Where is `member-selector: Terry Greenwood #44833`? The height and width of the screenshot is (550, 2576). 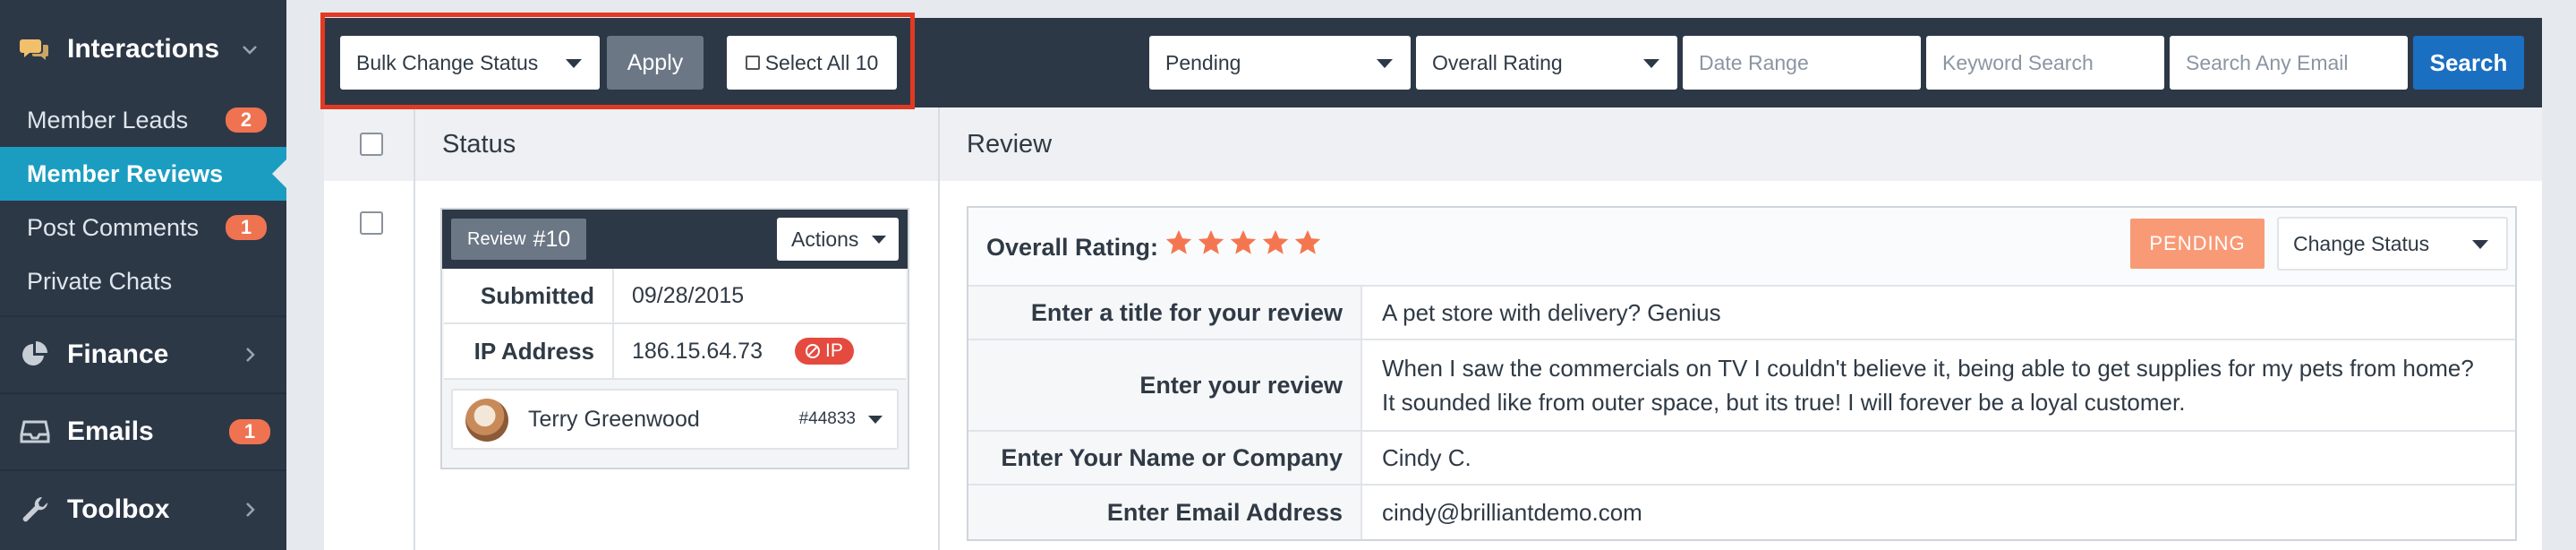 member-selector: Terry Greenwood #44833 is located at coordinates (675, 419).